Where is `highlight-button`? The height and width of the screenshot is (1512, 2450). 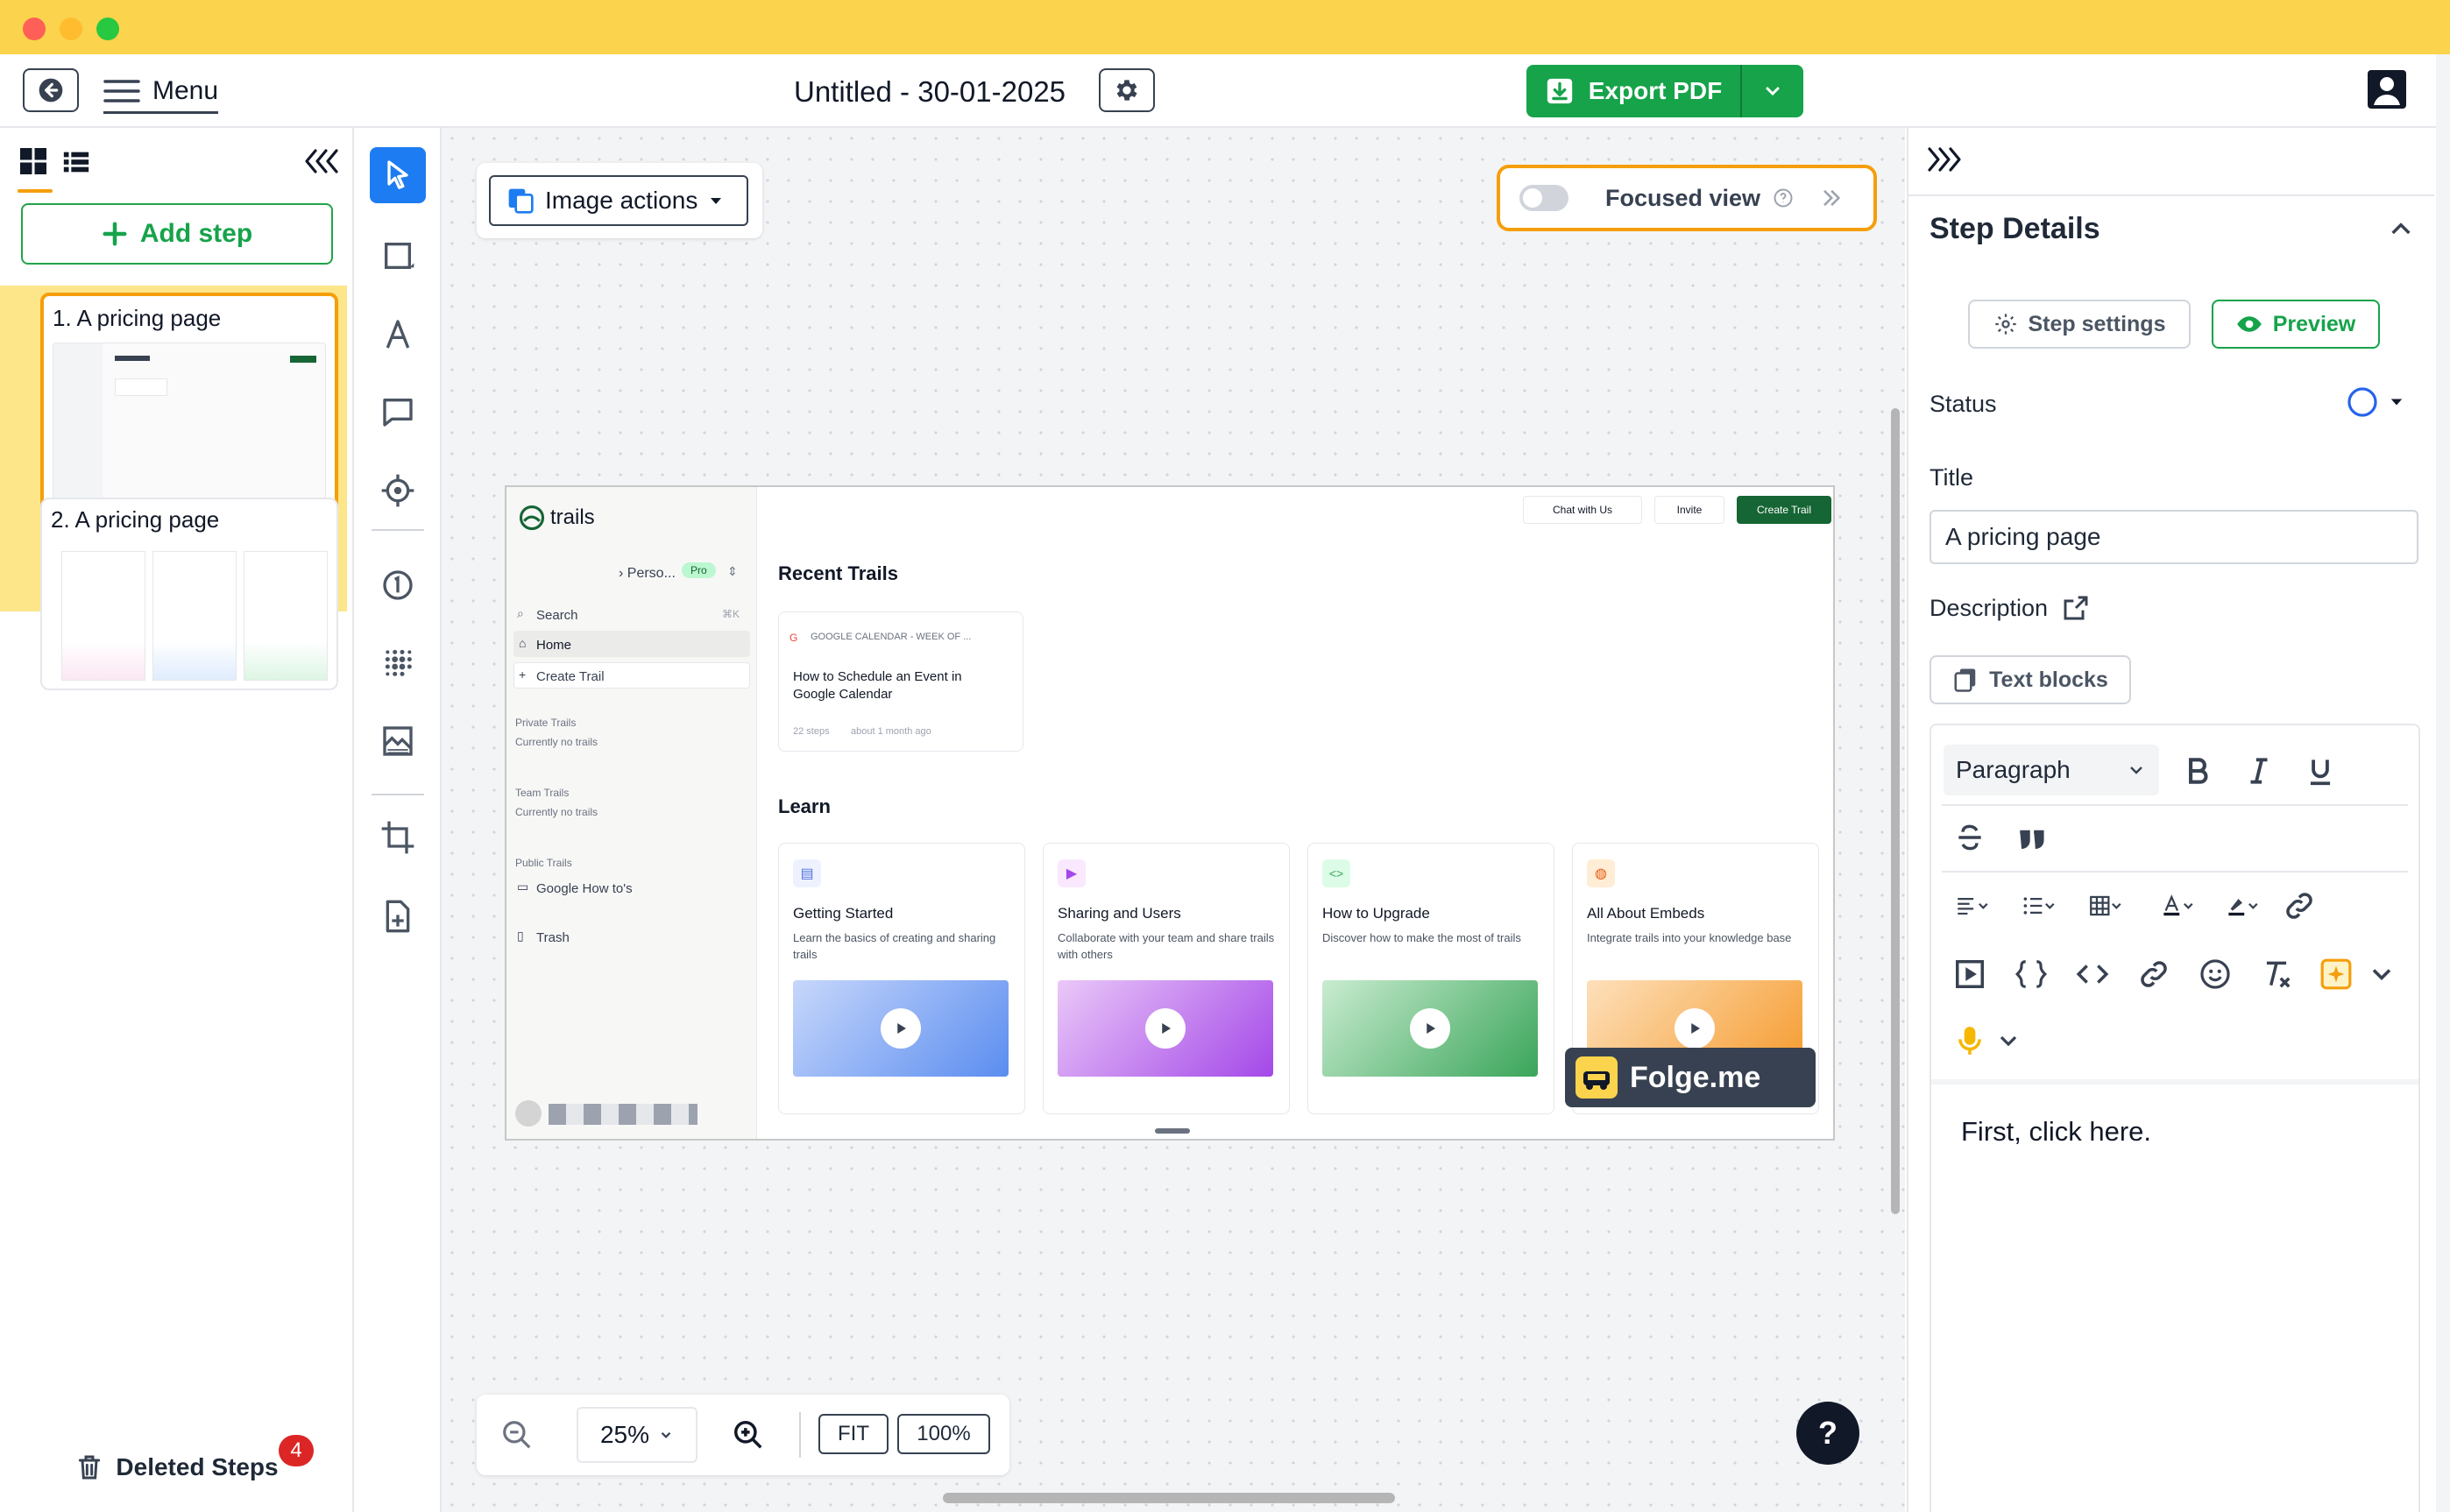 highlight-button is located at coordinates (2242, 906).